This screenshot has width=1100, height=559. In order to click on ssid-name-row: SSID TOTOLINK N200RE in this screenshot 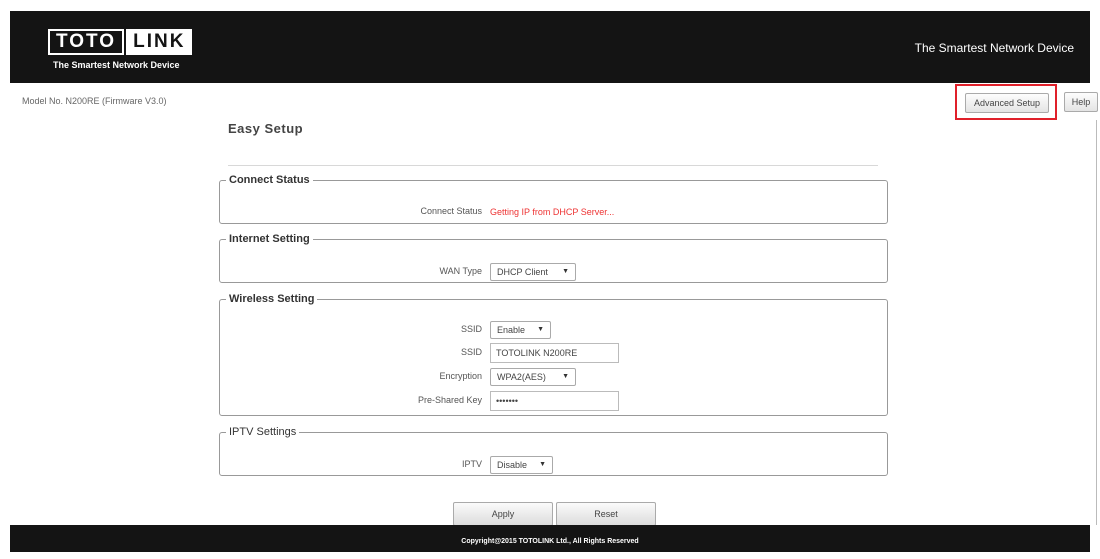, I will do `click(553, 353)`.